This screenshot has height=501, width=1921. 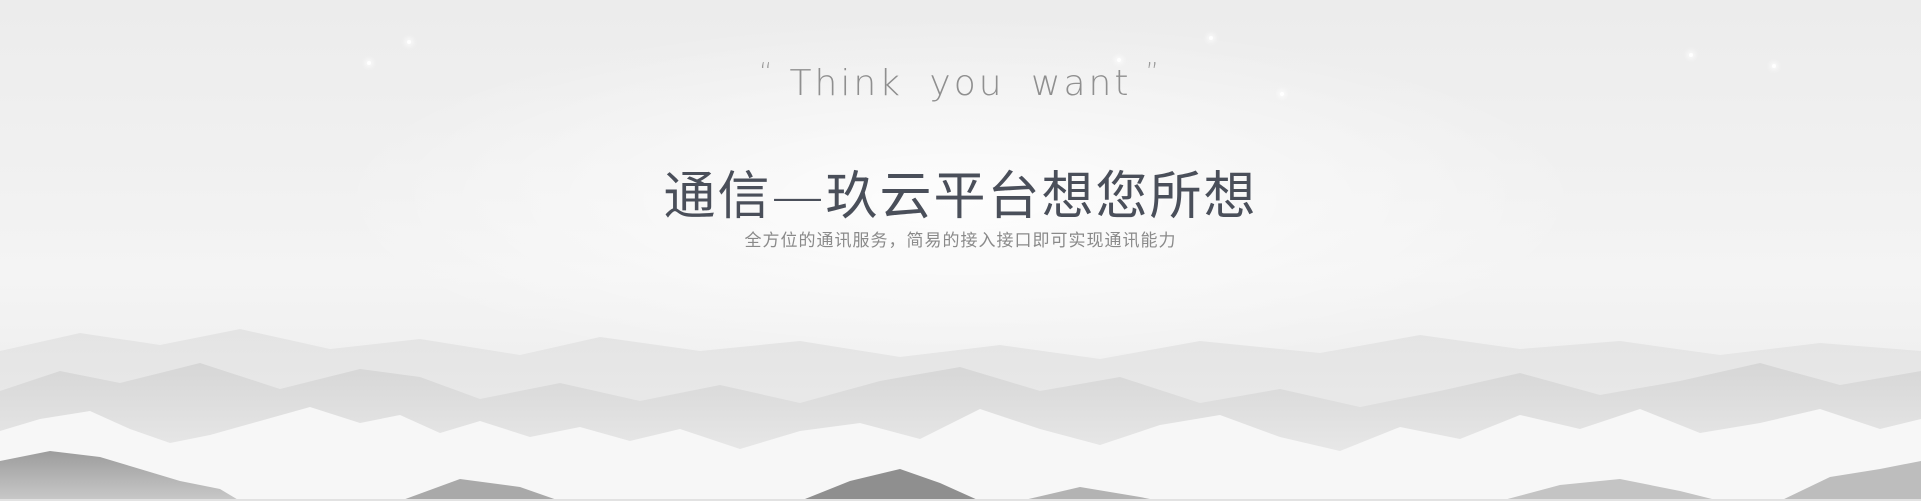 I want to click on slogan: “ Think you want ”, so click(x=960, y=81).